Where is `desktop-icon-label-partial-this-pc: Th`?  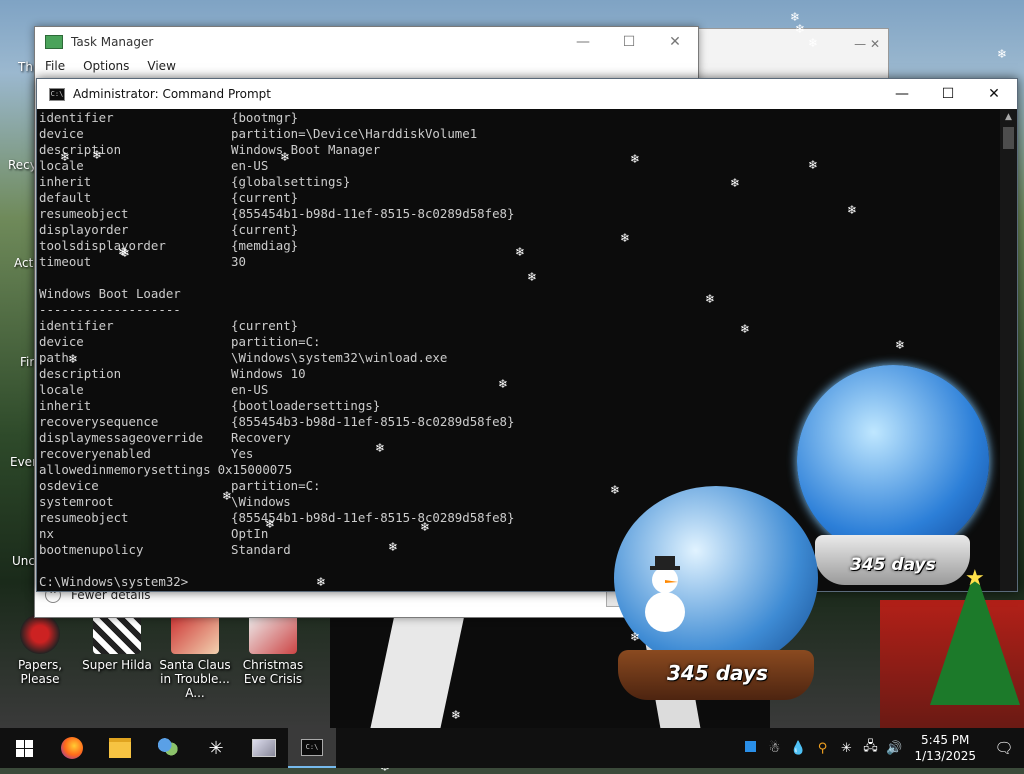 desktop-icon-label-partial-this-pc: Th is located at coordinates (25, 67).